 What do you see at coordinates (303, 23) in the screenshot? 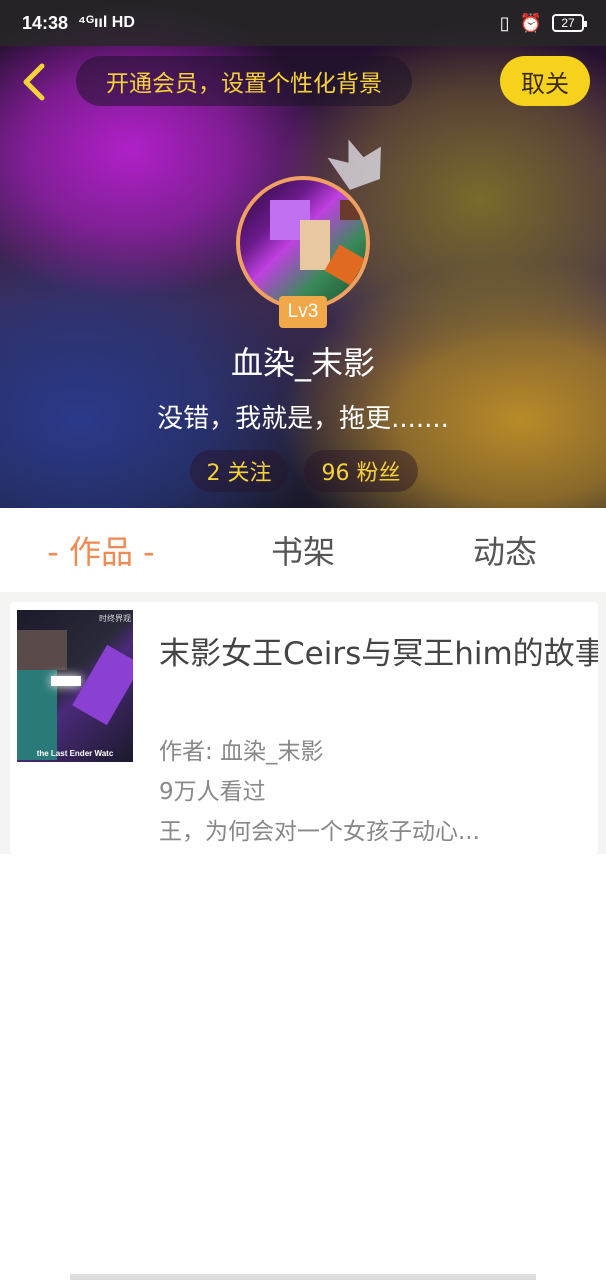
I see `status-bar: 14:38 ⁴ᴳııl HD ▯ ⏰ 27` at bounding box center [303, 23].